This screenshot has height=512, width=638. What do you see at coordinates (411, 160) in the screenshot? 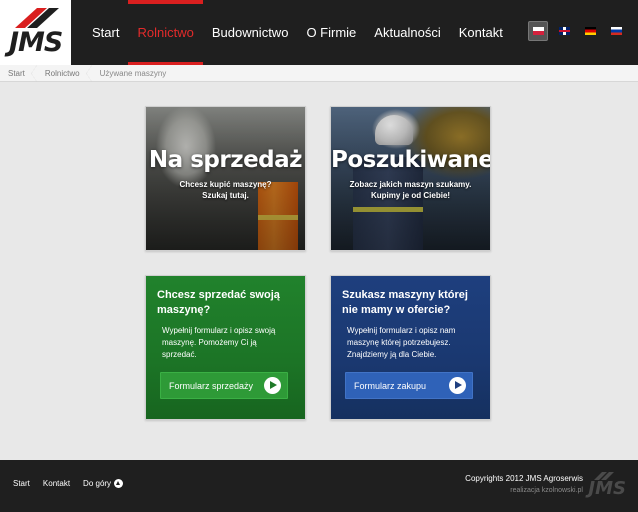
I see `wanted-title: Poszukiwane` at bounding box center [411, 160].